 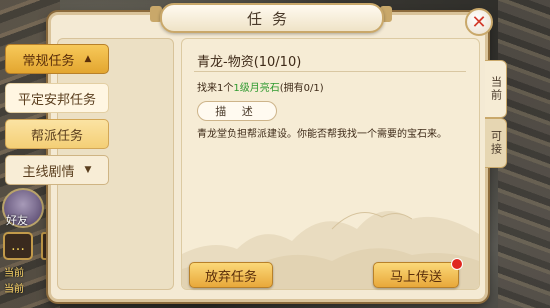 I want to click on quest-description: 青龙堂负担帮派建设。你能否帮我找一个需要的宝石来。, so click(x=322, y=134).